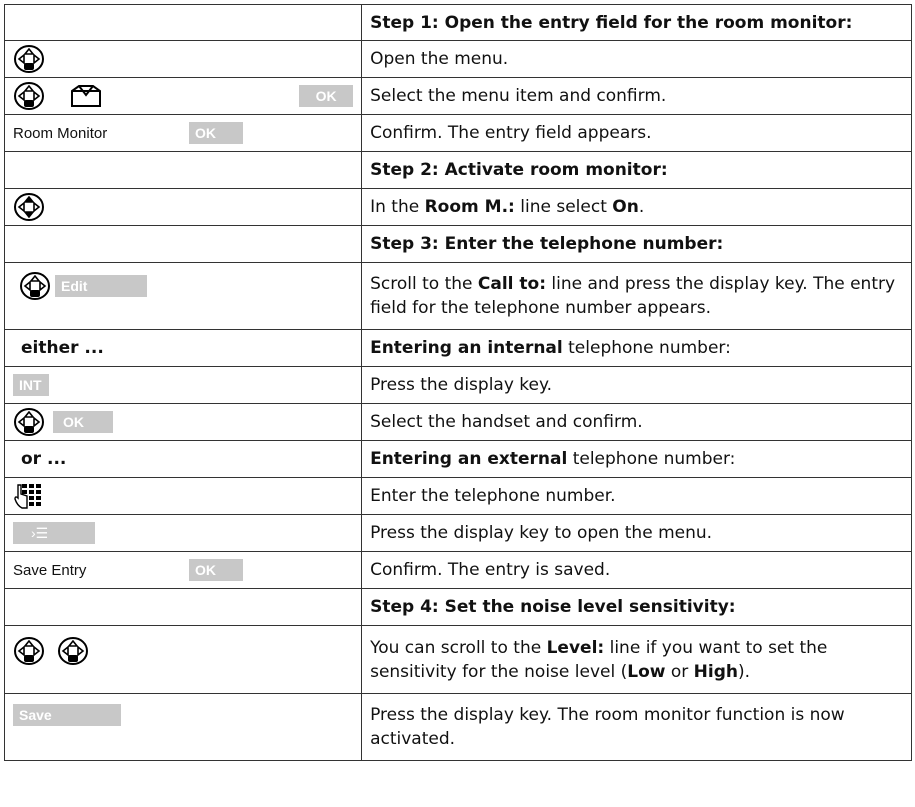 The image size is (915, 807). Describe the element at coordinates (67, 715) in the screenshot. I see `save-display-key: Save` at that location.